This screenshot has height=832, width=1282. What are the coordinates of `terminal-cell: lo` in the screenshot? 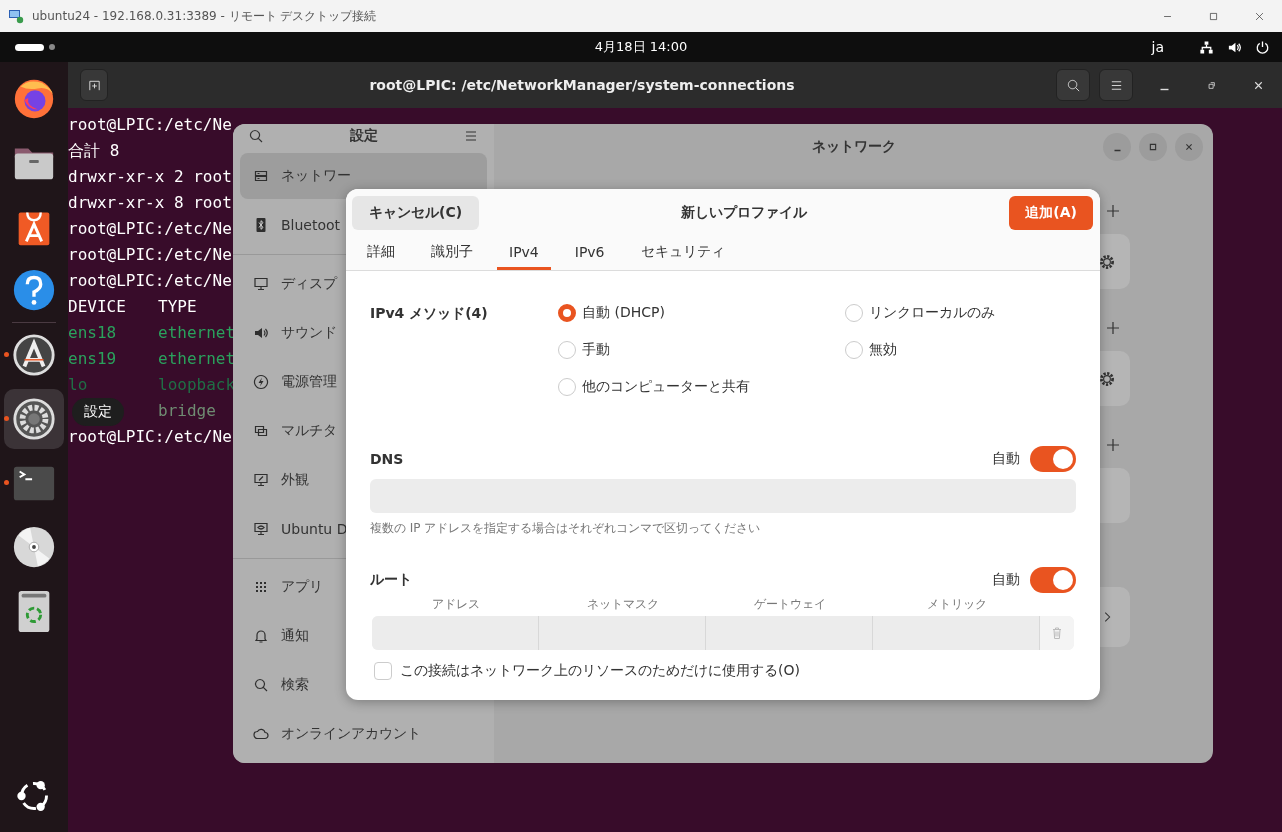 It's located at (78, 384).